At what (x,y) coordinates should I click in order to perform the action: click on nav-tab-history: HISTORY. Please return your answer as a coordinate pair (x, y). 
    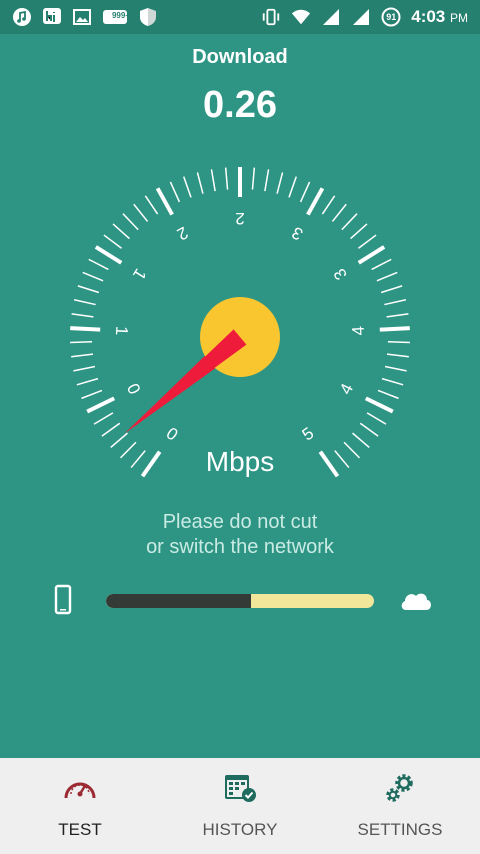
    Looking at the image, I should click on (240, 806).